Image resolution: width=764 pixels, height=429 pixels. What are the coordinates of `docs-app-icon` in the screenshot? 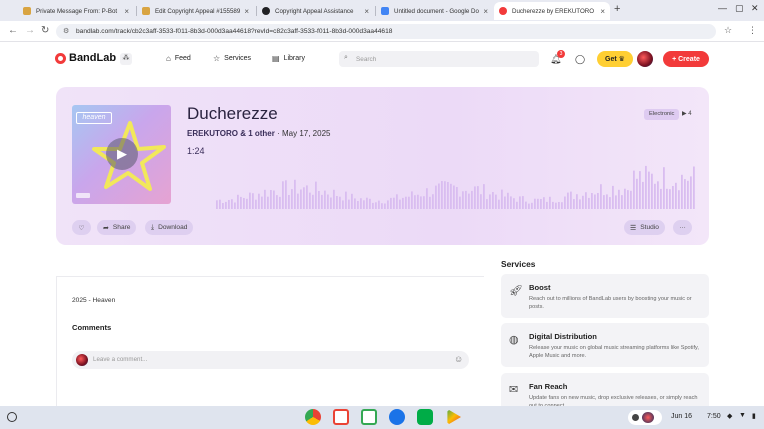 It's located at (369, 417).